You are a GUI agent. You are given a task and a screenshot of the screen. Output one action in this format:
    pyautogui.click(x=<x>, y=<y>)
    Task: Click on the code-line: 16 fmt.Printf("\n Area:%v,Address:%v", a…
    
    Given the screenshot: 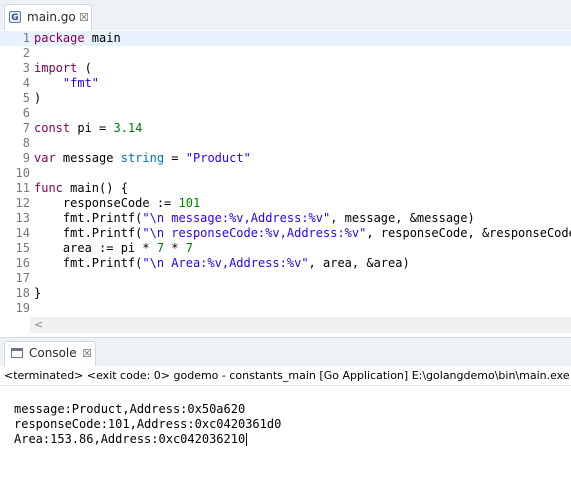 What is the action you would take?
    pyautogui.click(x=285, y=263)
    